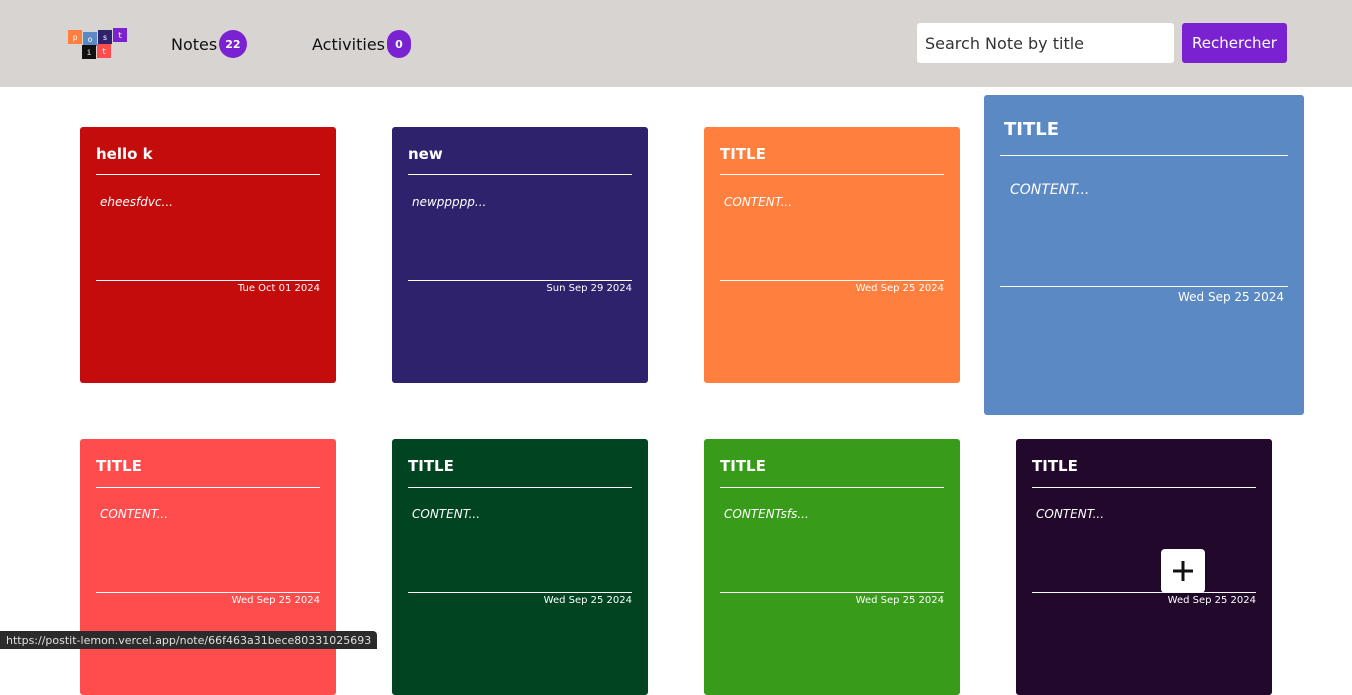  What do you see at coordinates (1144, 255) in the screenshot?
I see `note-card-hovered: TITLE CONTENT... Wed Sep 25 2024` at bounding box center [1144, 255].